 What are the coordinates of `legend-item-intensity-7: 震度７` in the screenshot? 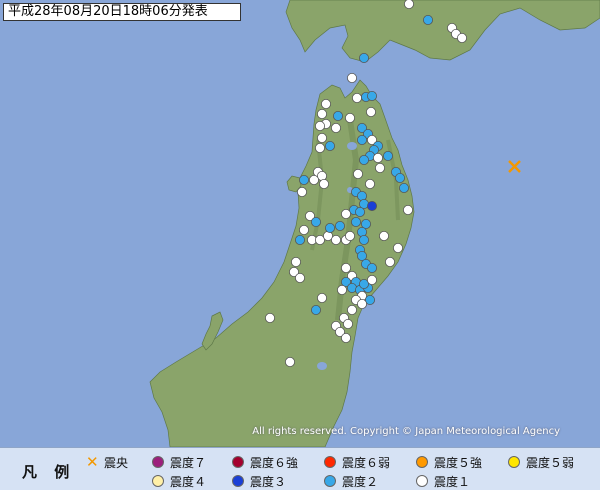 It's located at (179, 462).